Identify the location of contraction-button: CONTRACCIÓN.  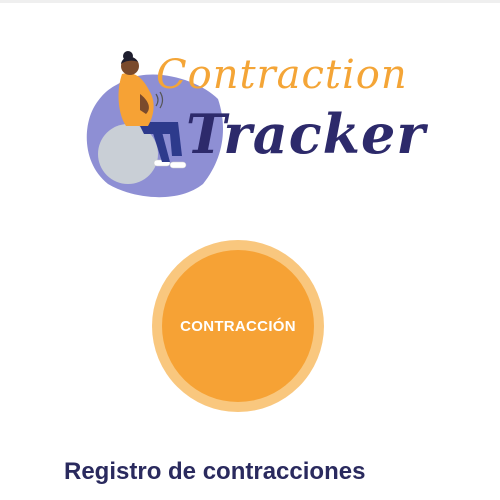
(238, 326).